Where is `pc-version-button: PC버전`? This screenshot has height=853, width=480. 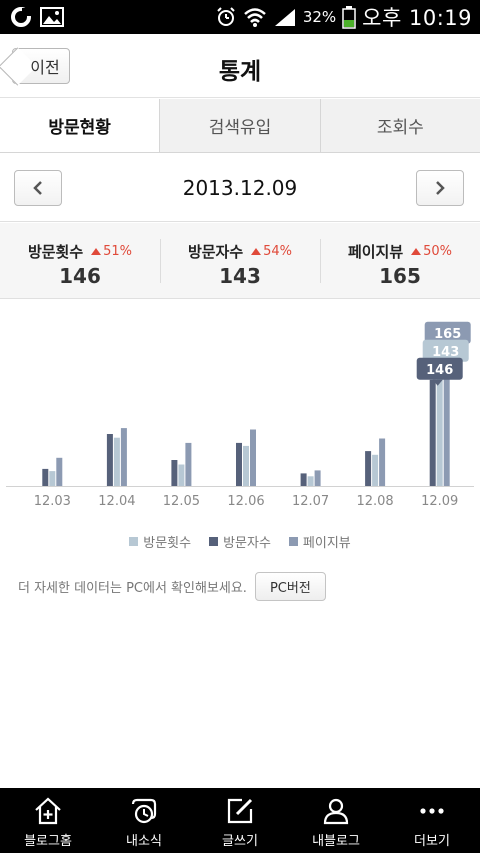
pc-version-button: PC버전 is located at coordinates (290, 586).